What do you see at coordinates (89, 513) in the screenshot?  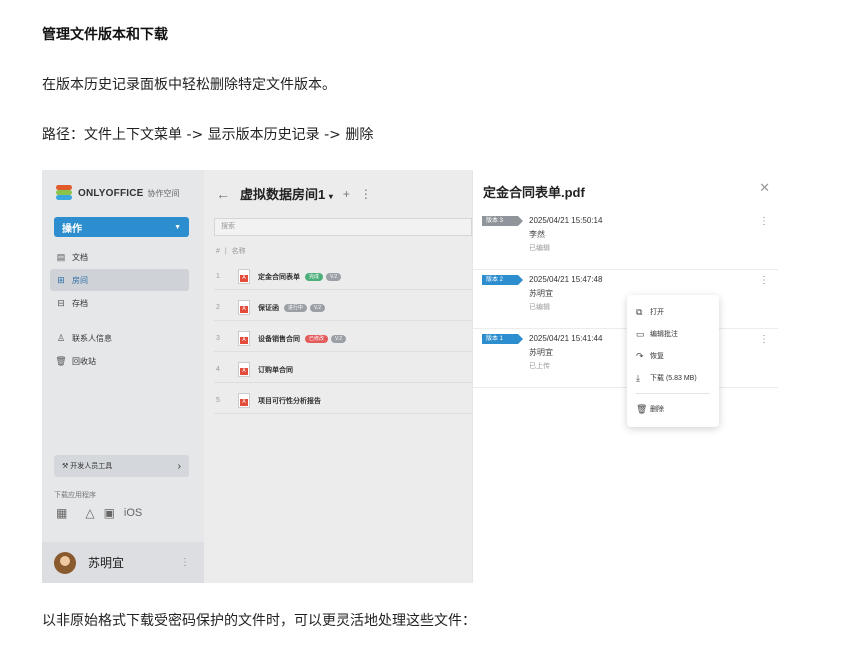 I see `linux-icon: △` at bounding box center [89, 513].